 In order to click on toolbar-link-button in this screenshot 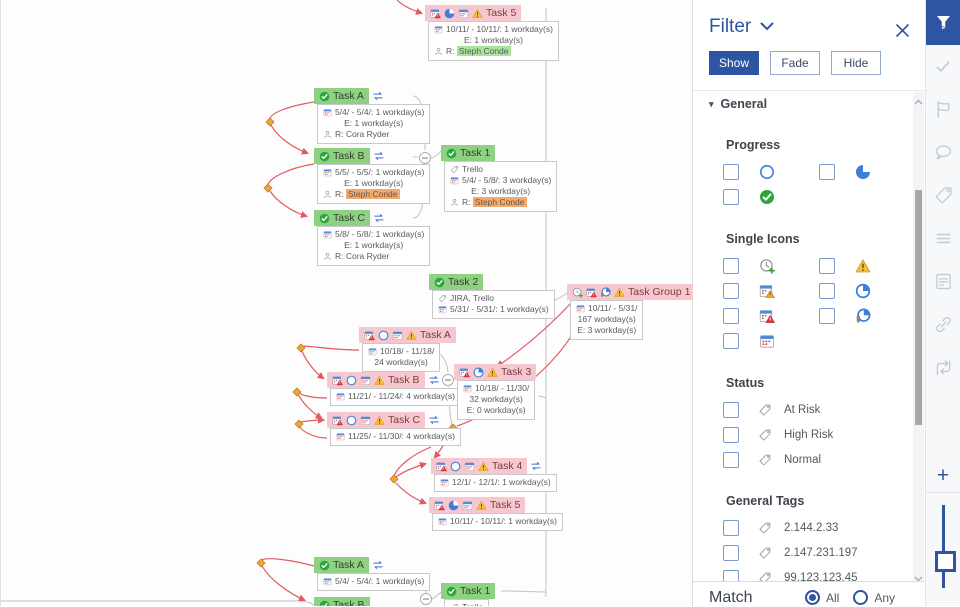, I will do `click(943, 324)`.